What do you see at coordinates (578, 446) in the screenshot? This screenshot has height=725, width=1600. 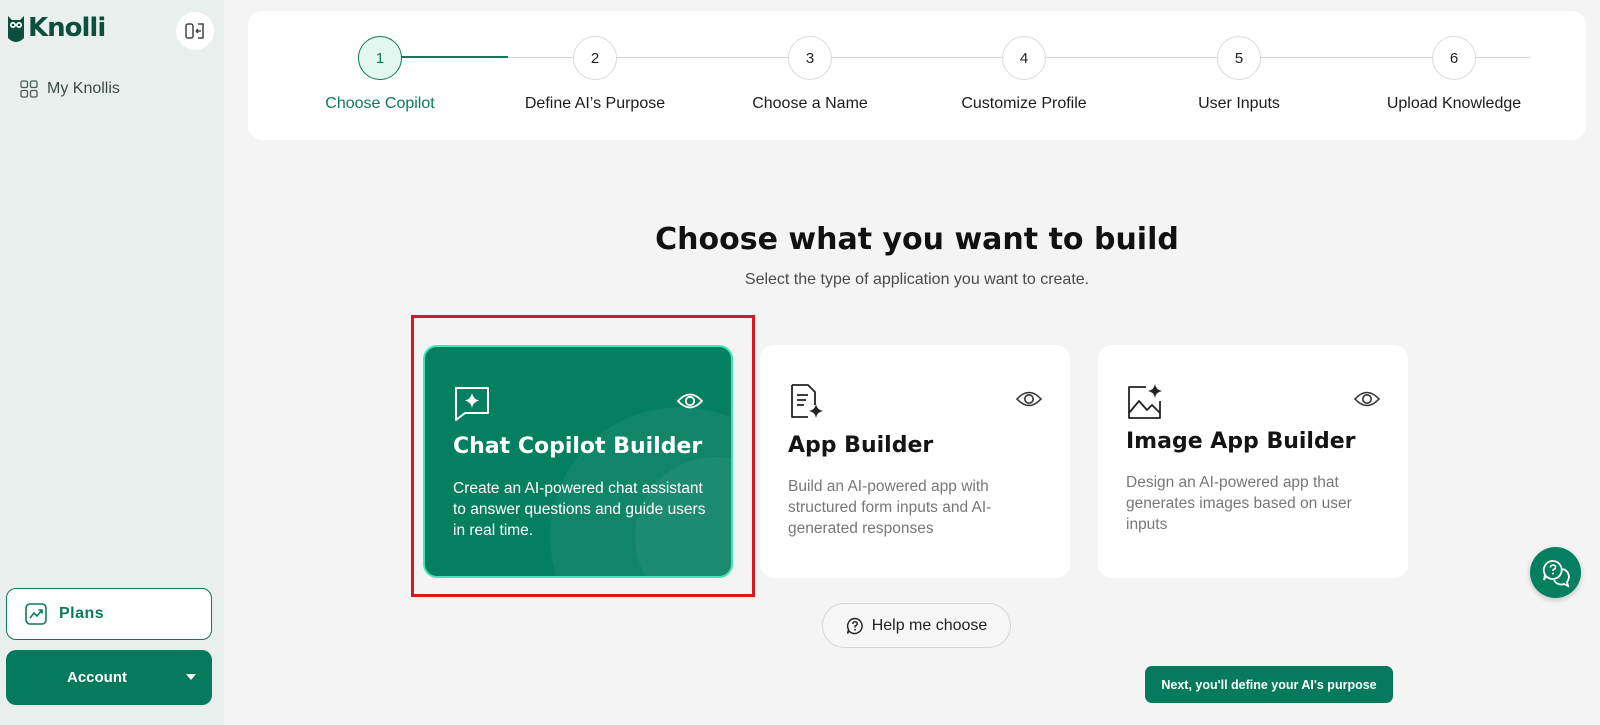 I see `card-title: Chat Copilot Builder` at bounding box center [578, 446].